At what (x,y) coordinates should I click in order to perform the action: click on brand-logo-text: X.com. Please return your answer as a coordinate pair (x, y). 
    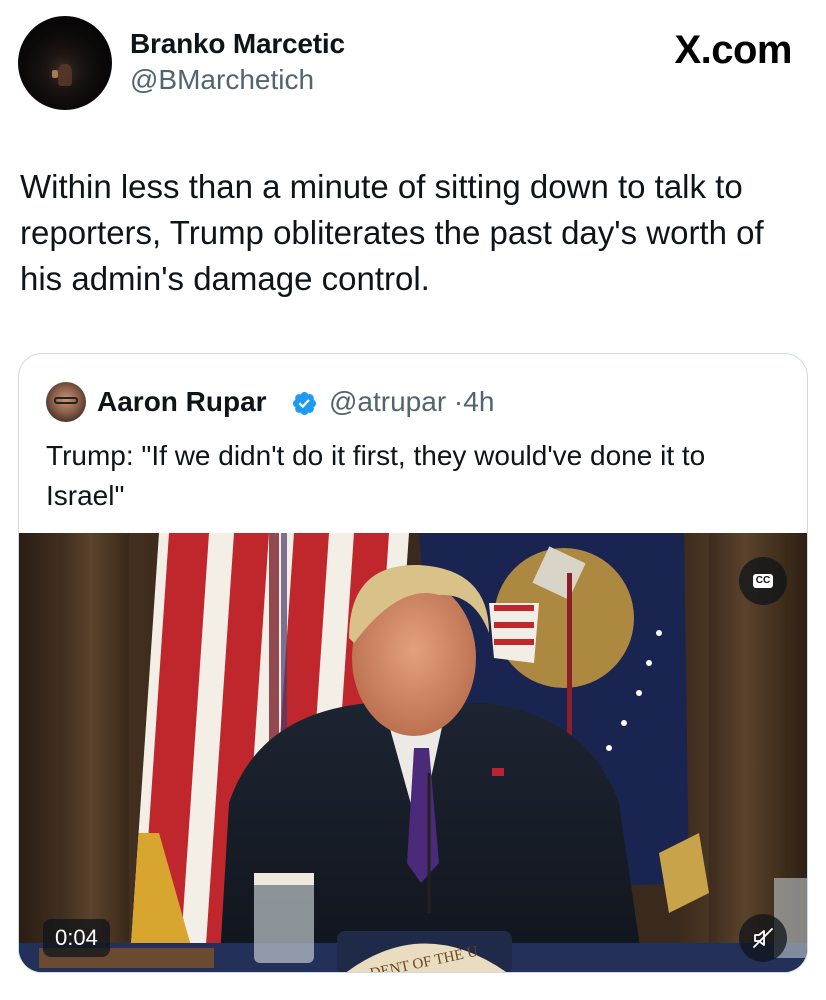
    Looking at the image, I should click on (733, 50).